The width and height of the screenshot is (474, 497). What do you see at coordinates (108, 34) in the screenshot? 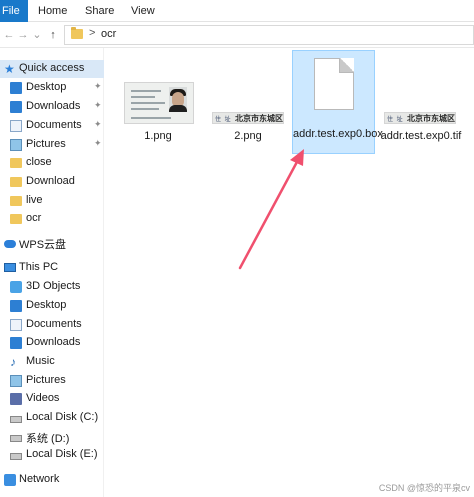
I see `breadcrumb-ocr: ocr` at bounding box center [108, 34].